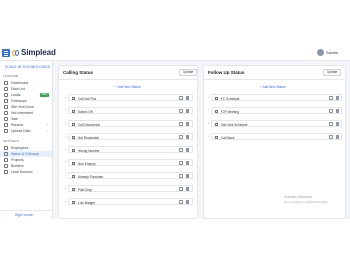 The height and width of the screenshot is (263, 350). What do you see at coordinates (6, 160) in the screenshot?
I see `projects-icon` at bounding box center [6, 160].